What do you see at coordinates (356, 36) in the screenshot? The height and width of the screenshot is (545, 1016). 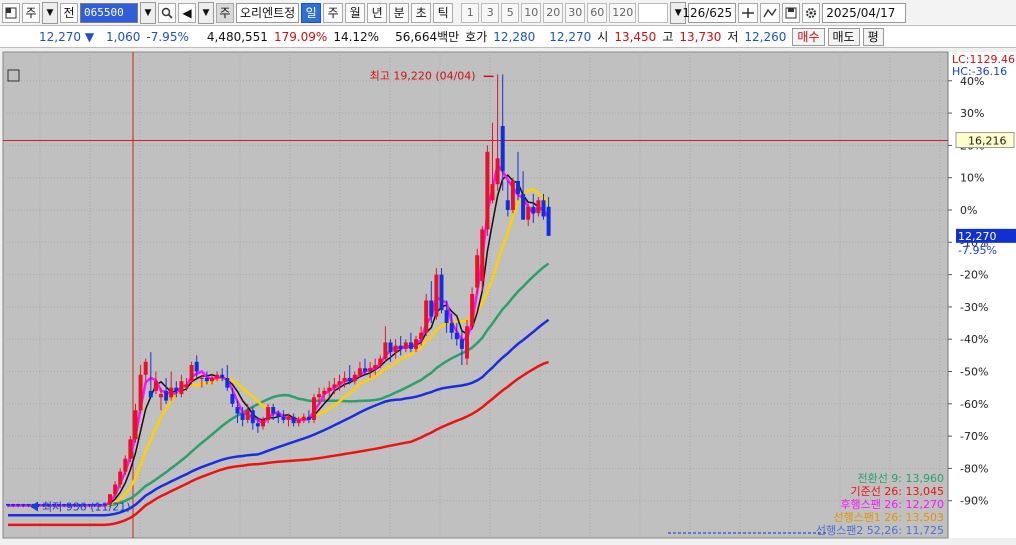 I see `turnover-text: 14.12%` at bounding box center [356, 36].